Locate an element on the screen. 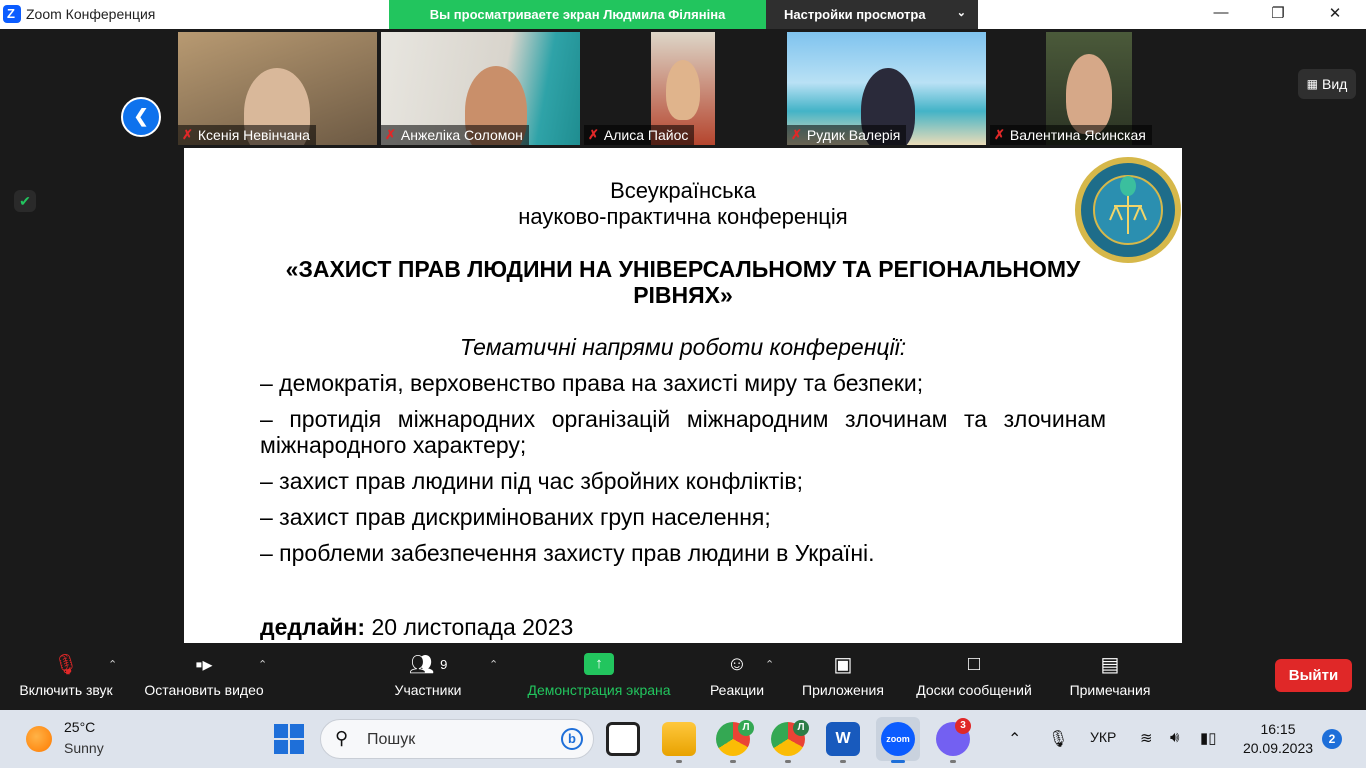 The width and height of the screenshot is (1366, 768). participant-name: ✗ Рудик Валерія is located at coordinates (847, 135).